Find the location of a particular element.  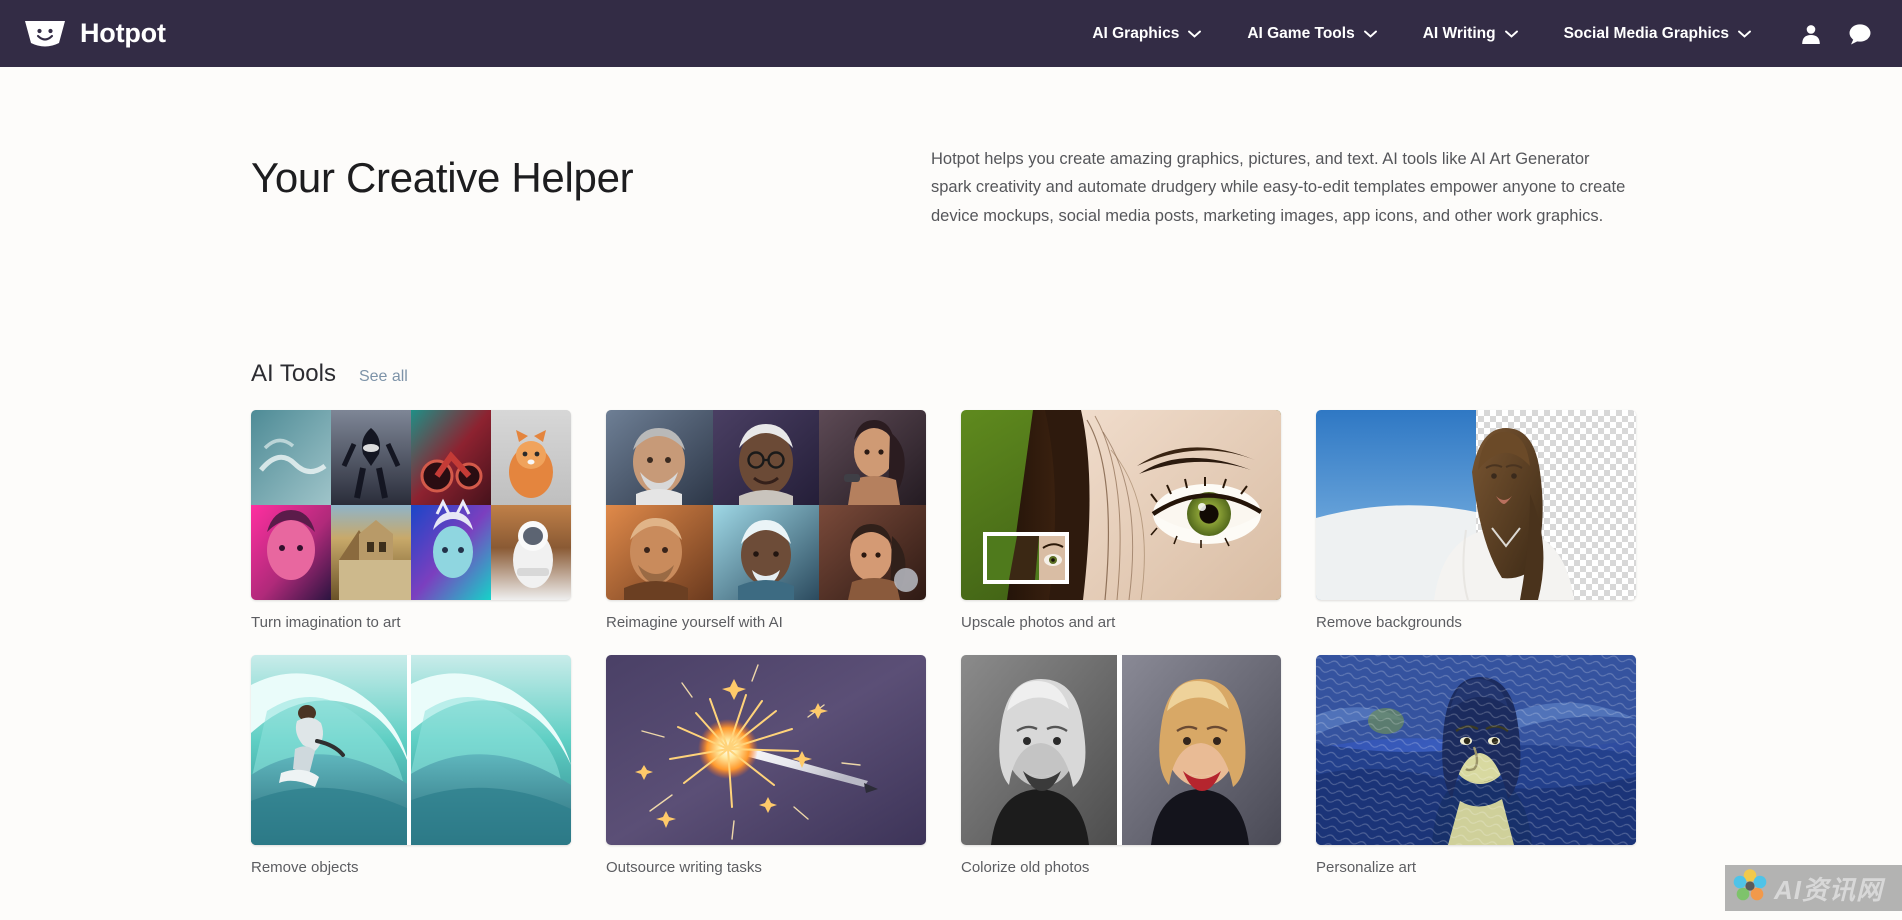

nav-item-label: AI Graphics is located at coordinates (1136, 33).